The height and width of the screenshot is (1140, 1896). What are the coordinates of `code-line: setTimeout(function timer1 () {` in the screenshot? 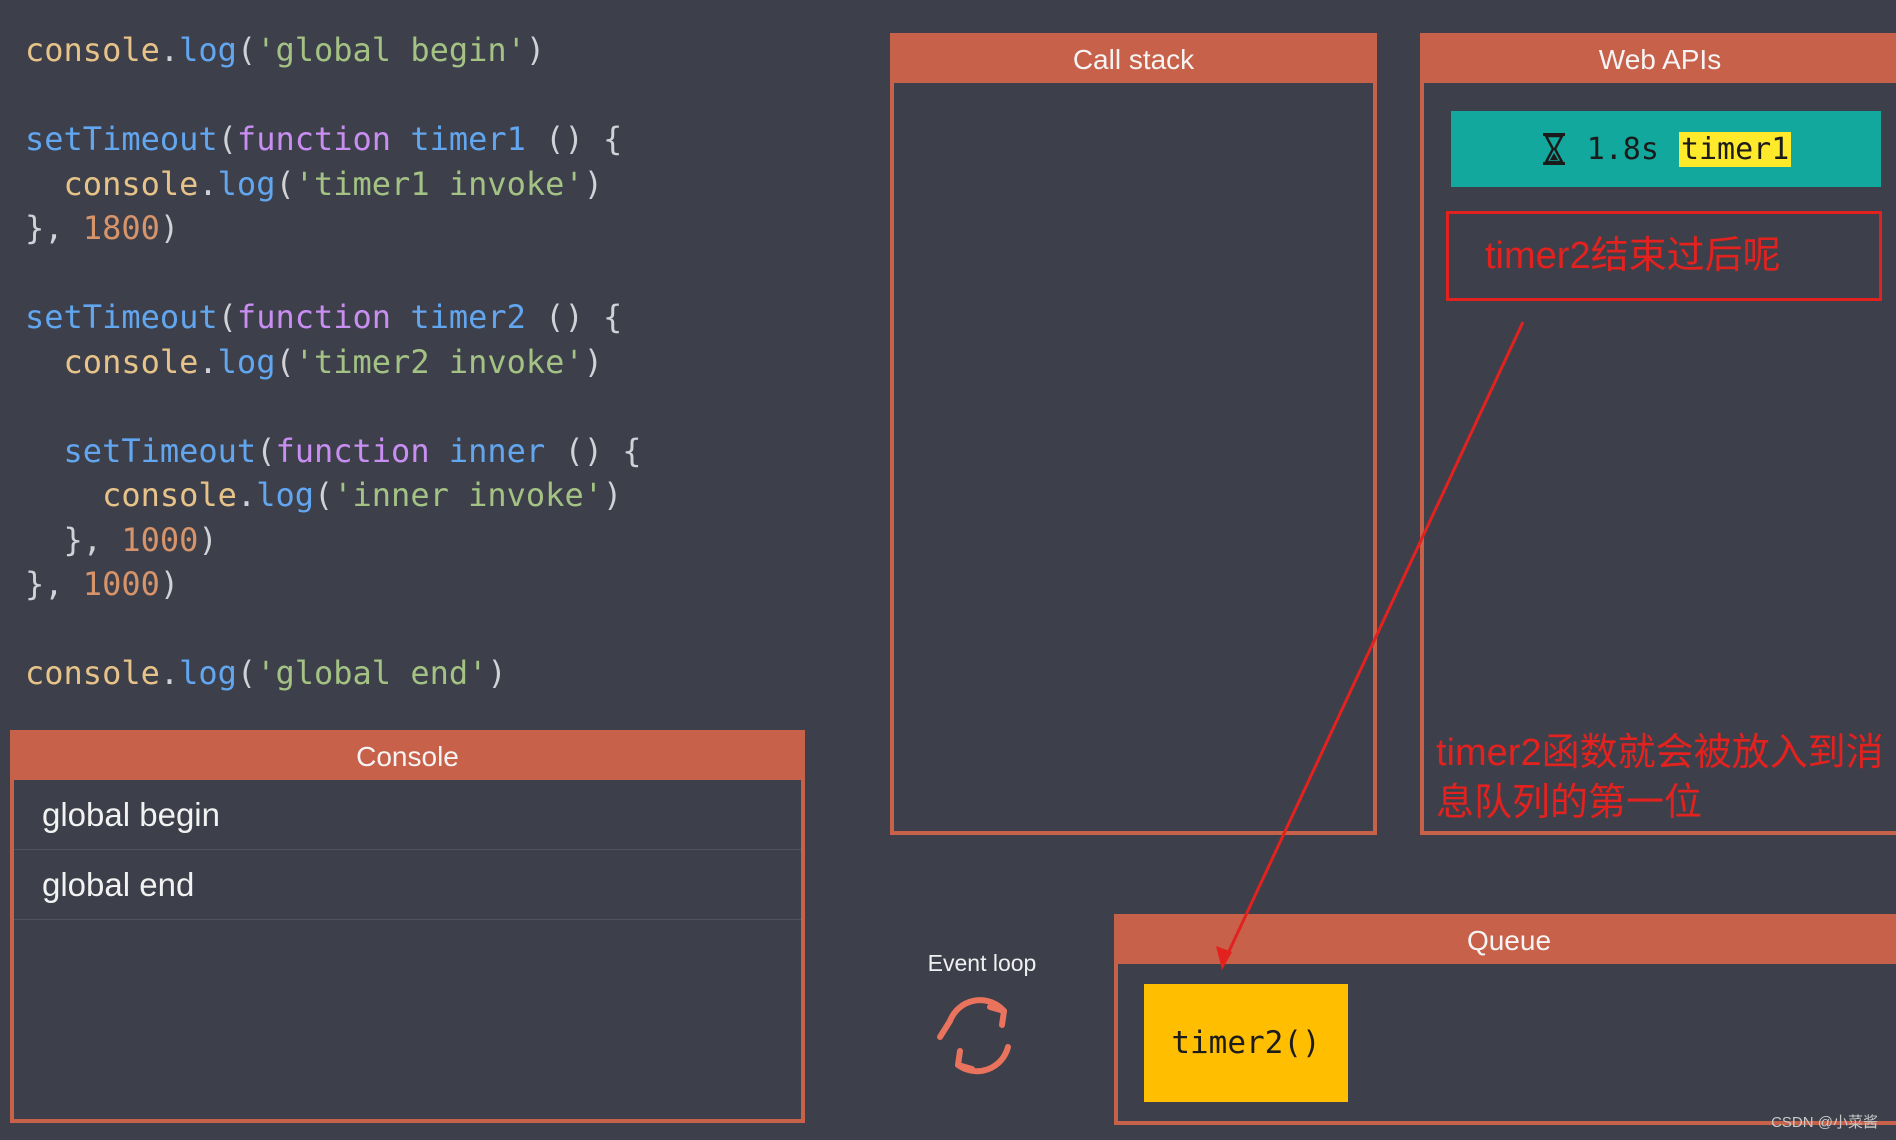 It's located at (333, 139).